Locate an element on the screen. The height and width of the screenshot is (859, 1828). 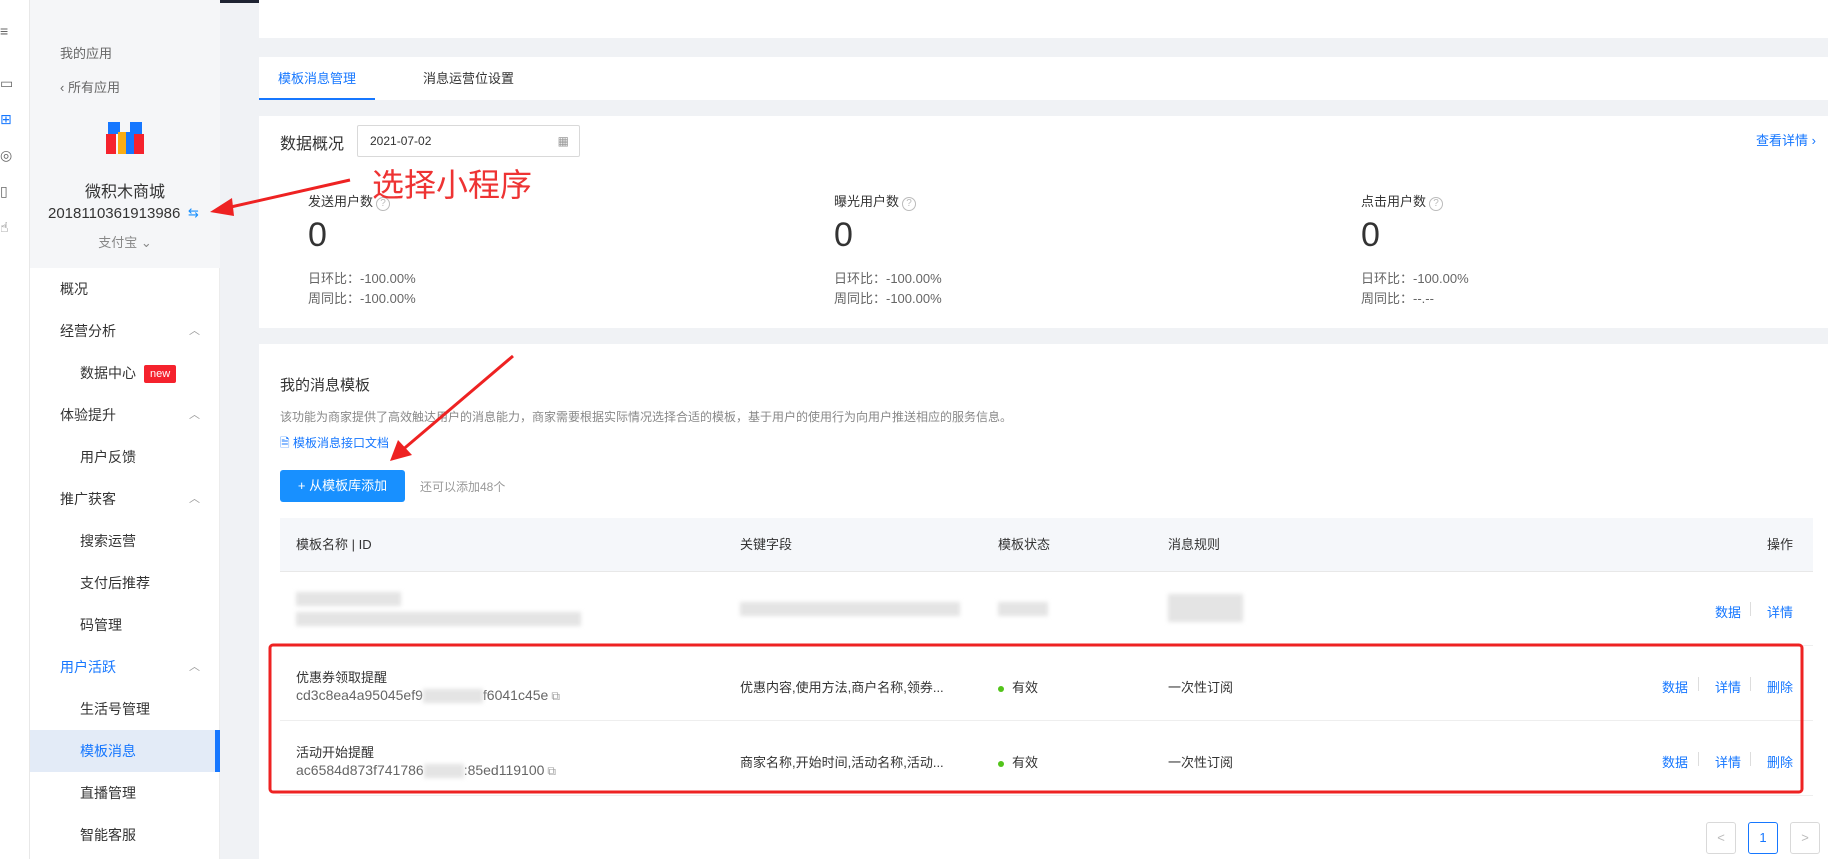
overview-title: 数据概况 is located at coordinates (312, 144).